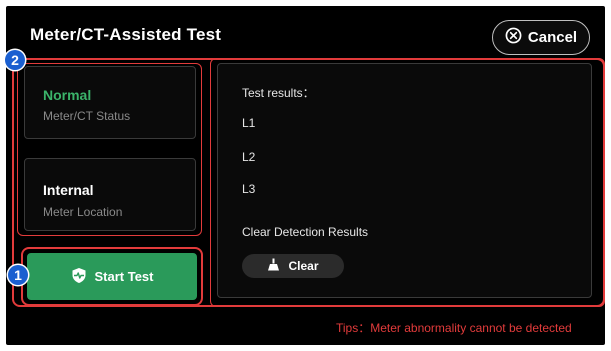  Describe the element at coordinates (303, 266) in the screenshot. I see `clear-label: Clear` at that location.